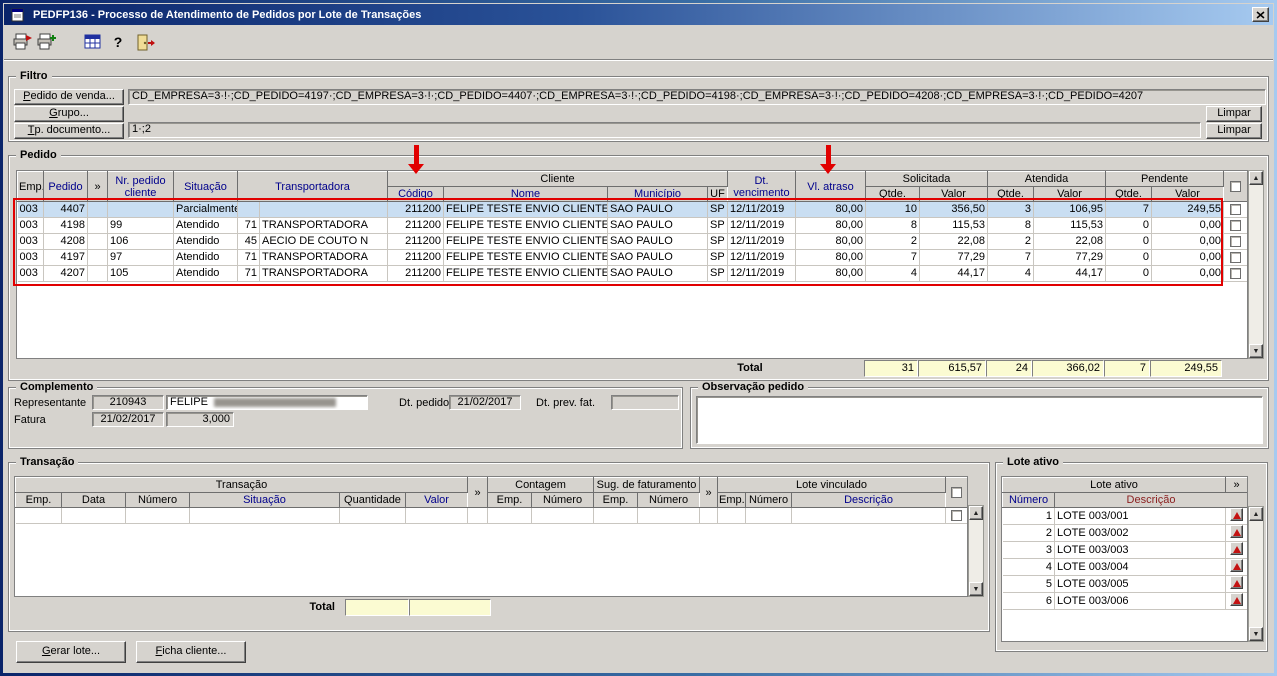  Describe the element at coordinates (892, 209) in the screenshot. I see `cell-sq: 10` at that location.